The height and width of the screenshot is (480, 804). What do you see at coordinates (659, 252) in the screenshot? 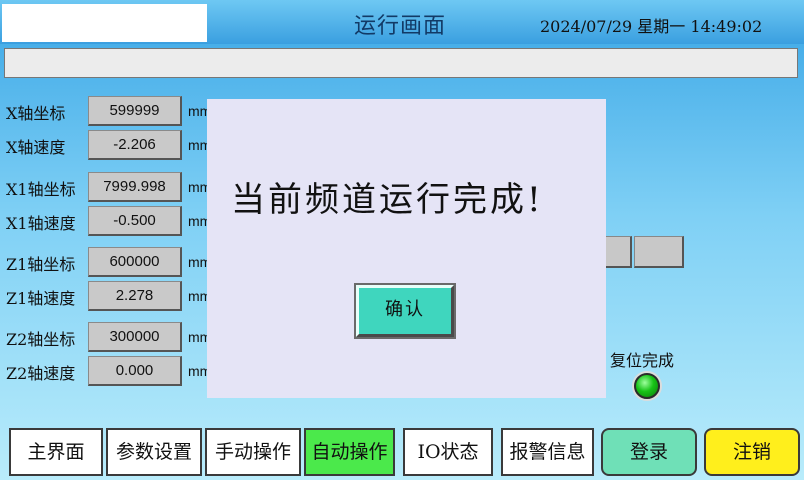
I see `control-button-right` at bounding box center [659, 252].